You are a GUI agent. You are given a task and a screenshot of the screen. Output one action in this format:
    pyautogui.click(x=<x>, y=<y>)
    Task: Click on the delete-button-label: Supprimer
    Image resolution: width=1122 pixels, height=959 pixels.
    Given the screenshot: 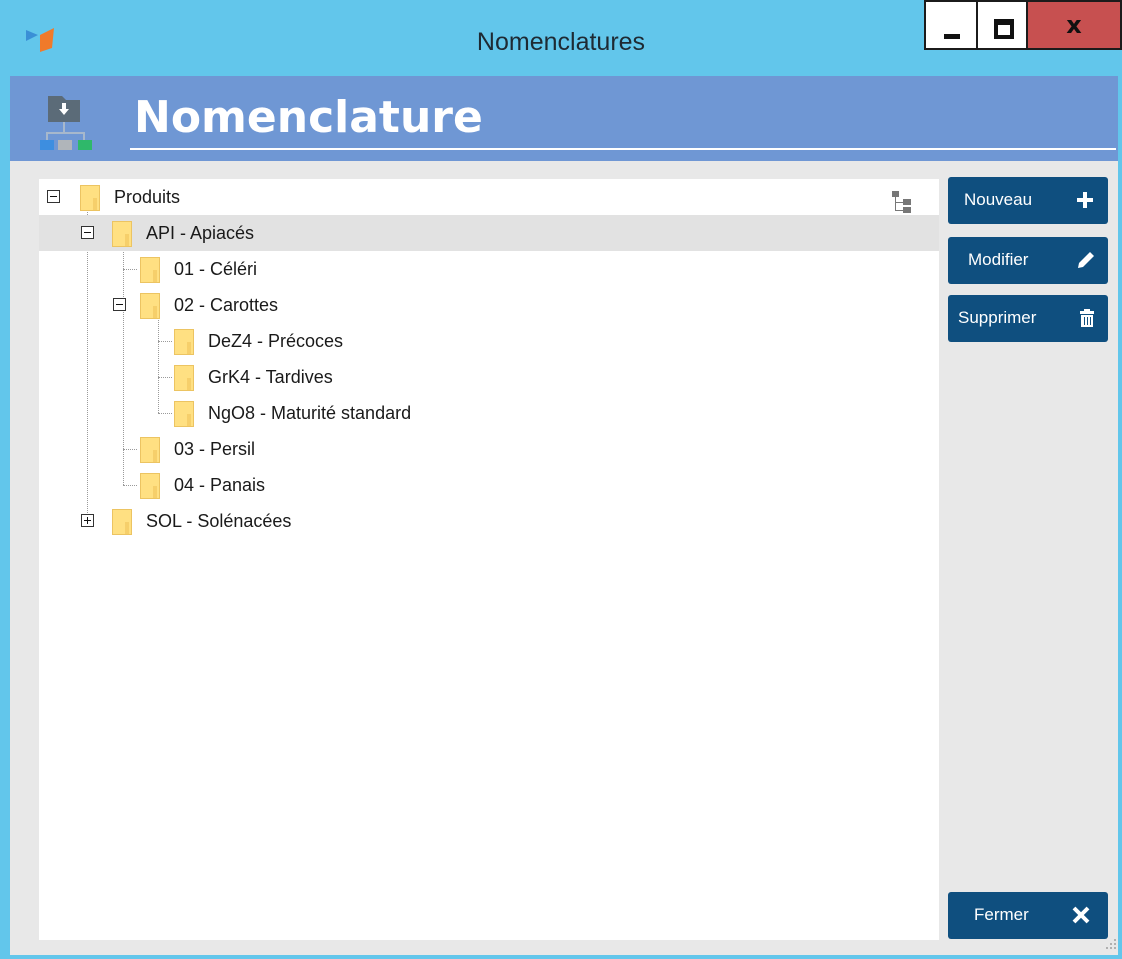 What is the action you would take?
    pyautogui.click(x=997, y=317)
    